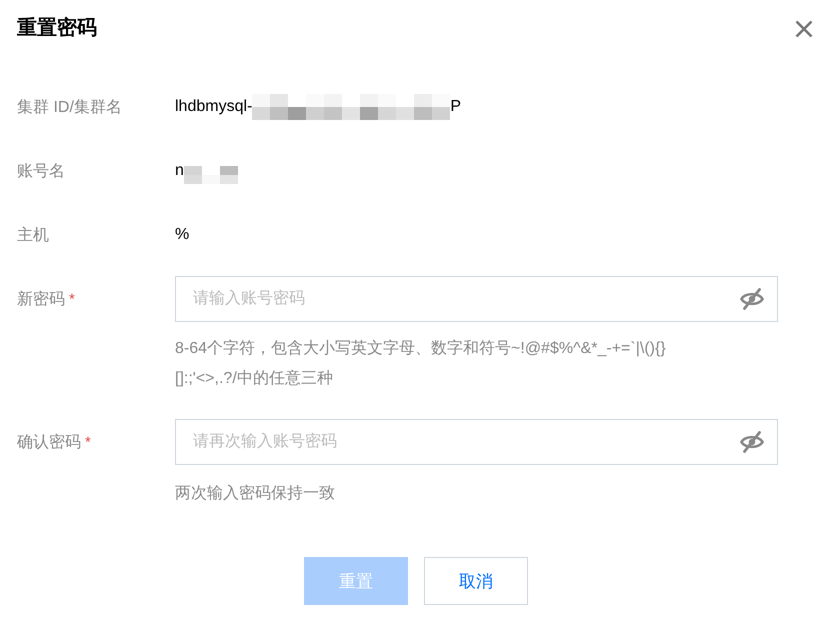  I want to click on password-input: 请再次输入账号密码, so click(476, 442).